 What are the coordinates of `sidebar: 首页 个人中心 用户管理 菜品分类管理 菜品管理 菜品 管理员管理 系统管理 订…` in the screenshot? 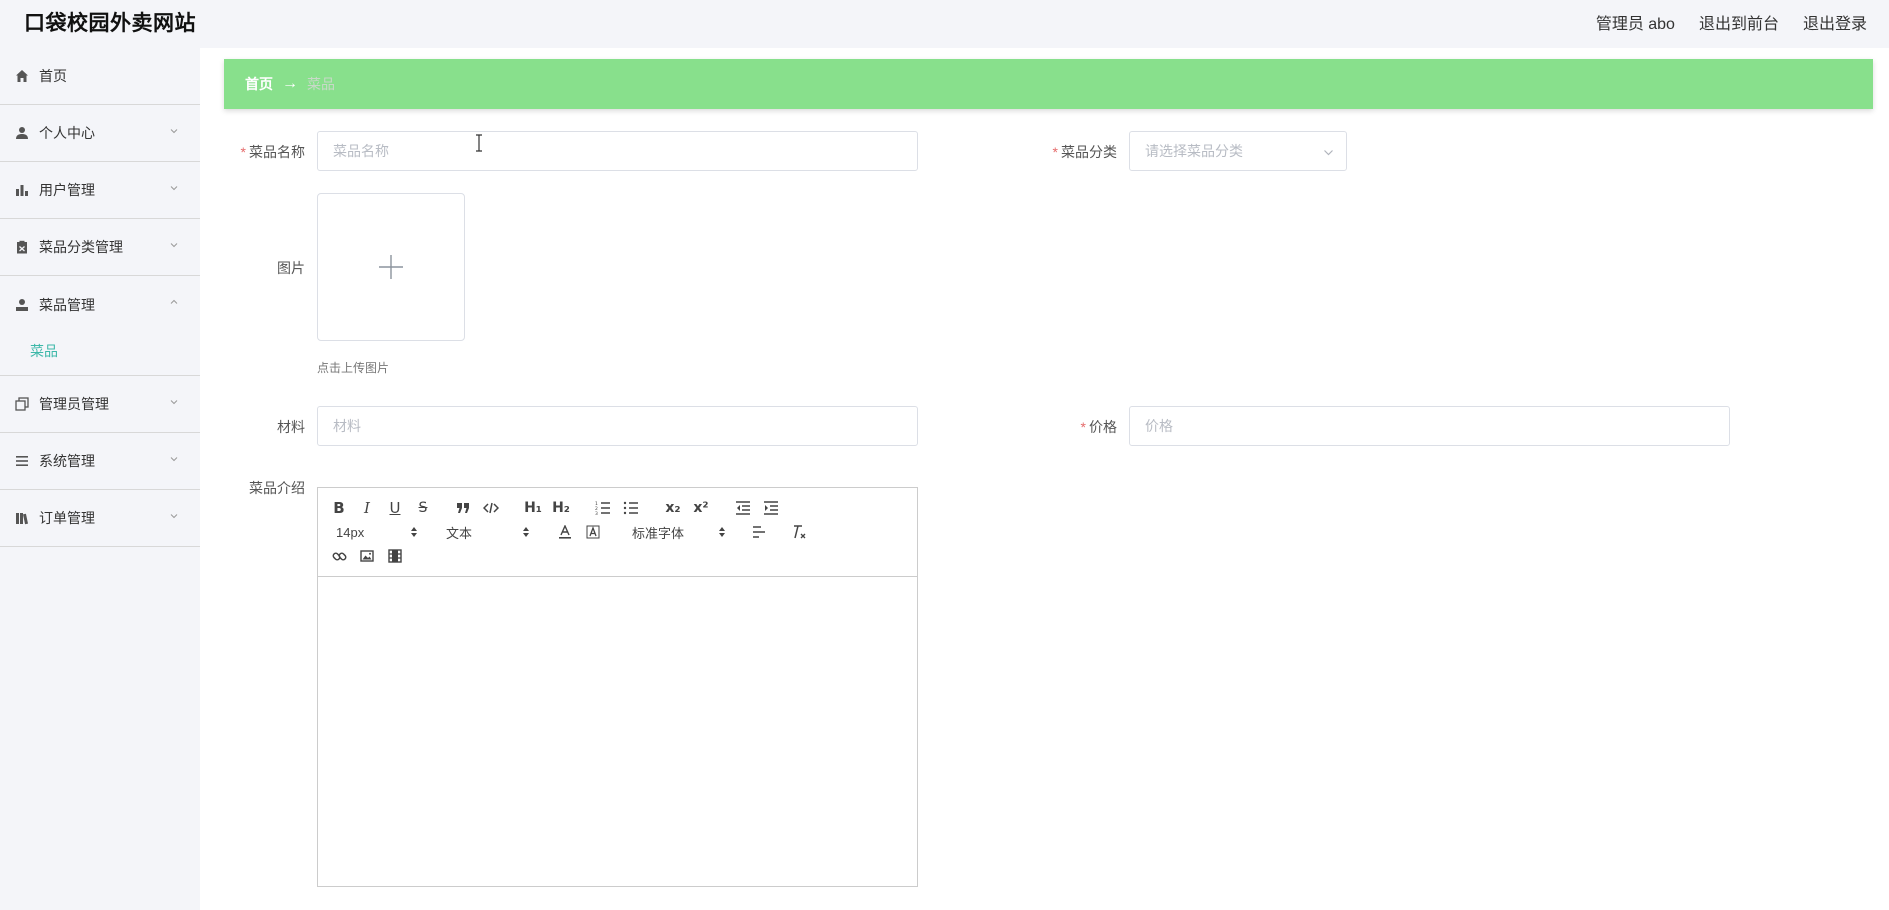 It's located at (100, 479).